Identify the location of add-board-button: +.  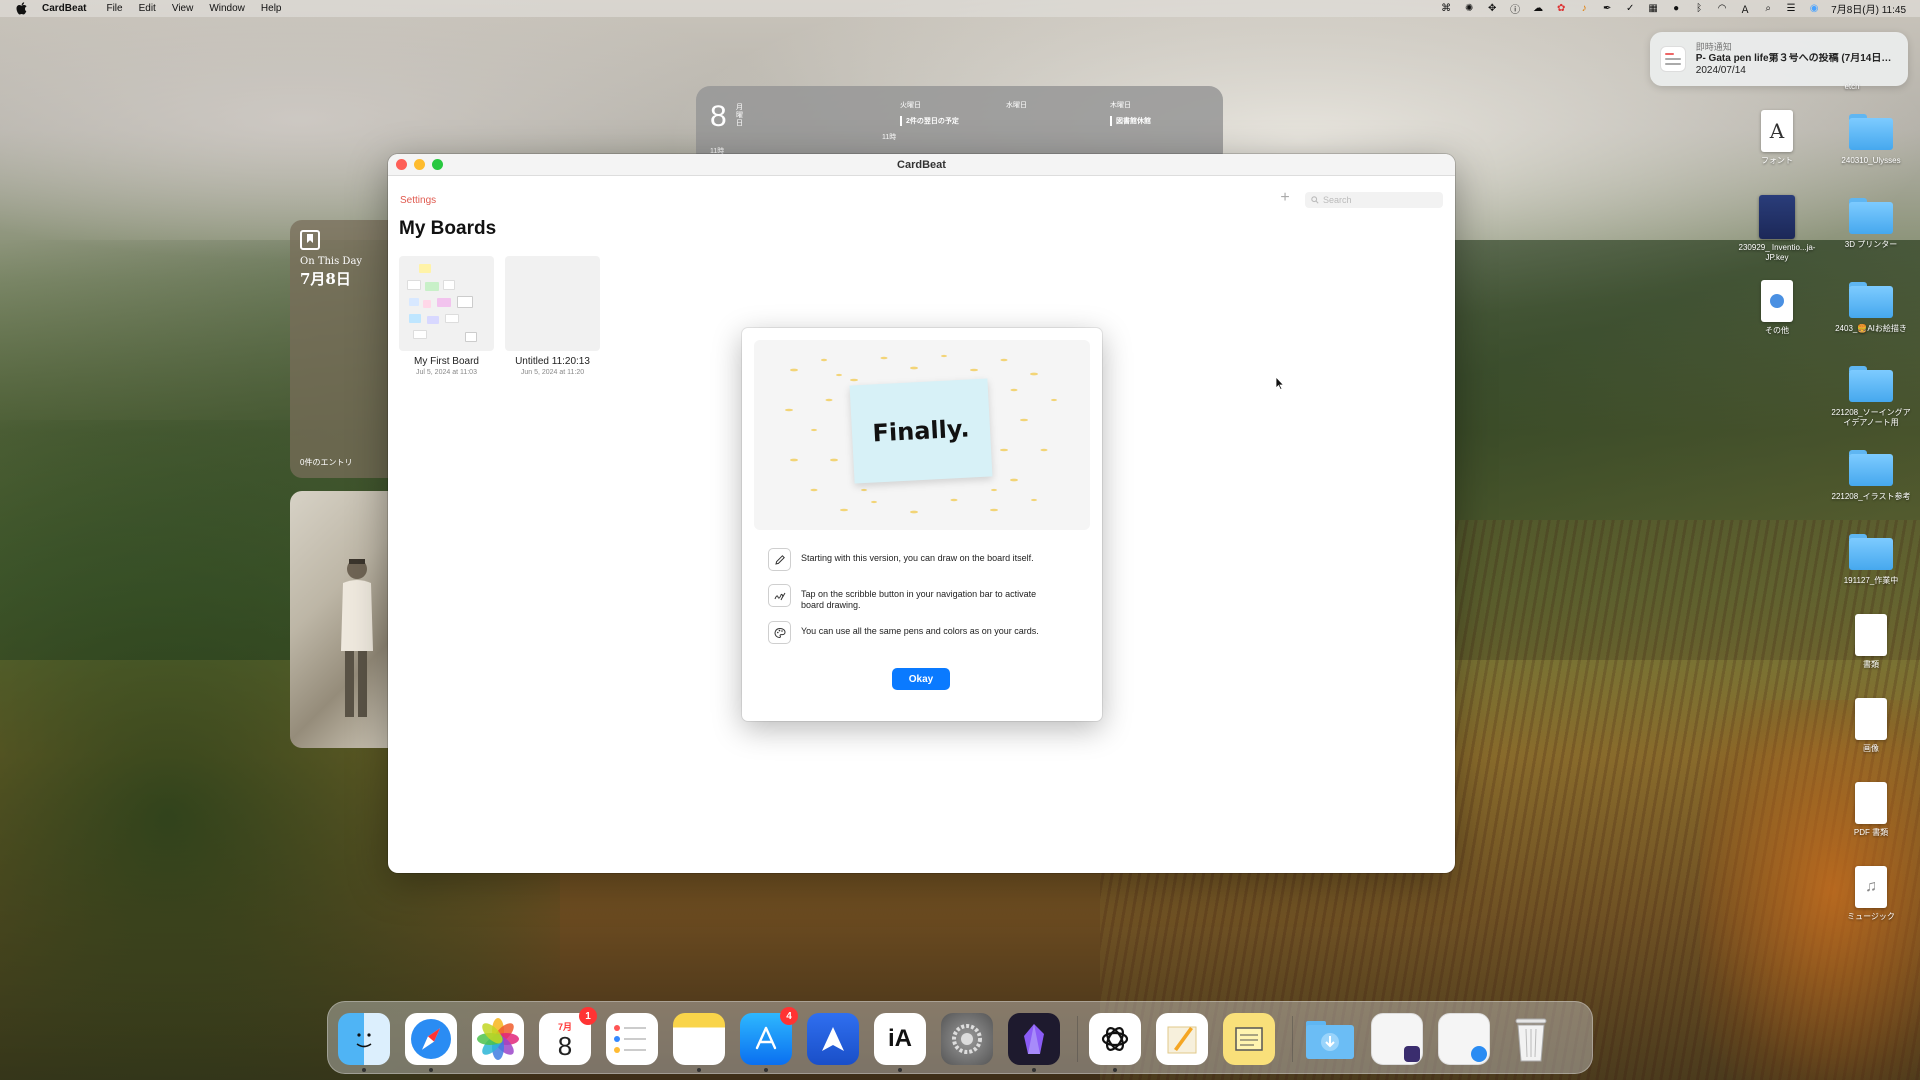
(1285, 198).